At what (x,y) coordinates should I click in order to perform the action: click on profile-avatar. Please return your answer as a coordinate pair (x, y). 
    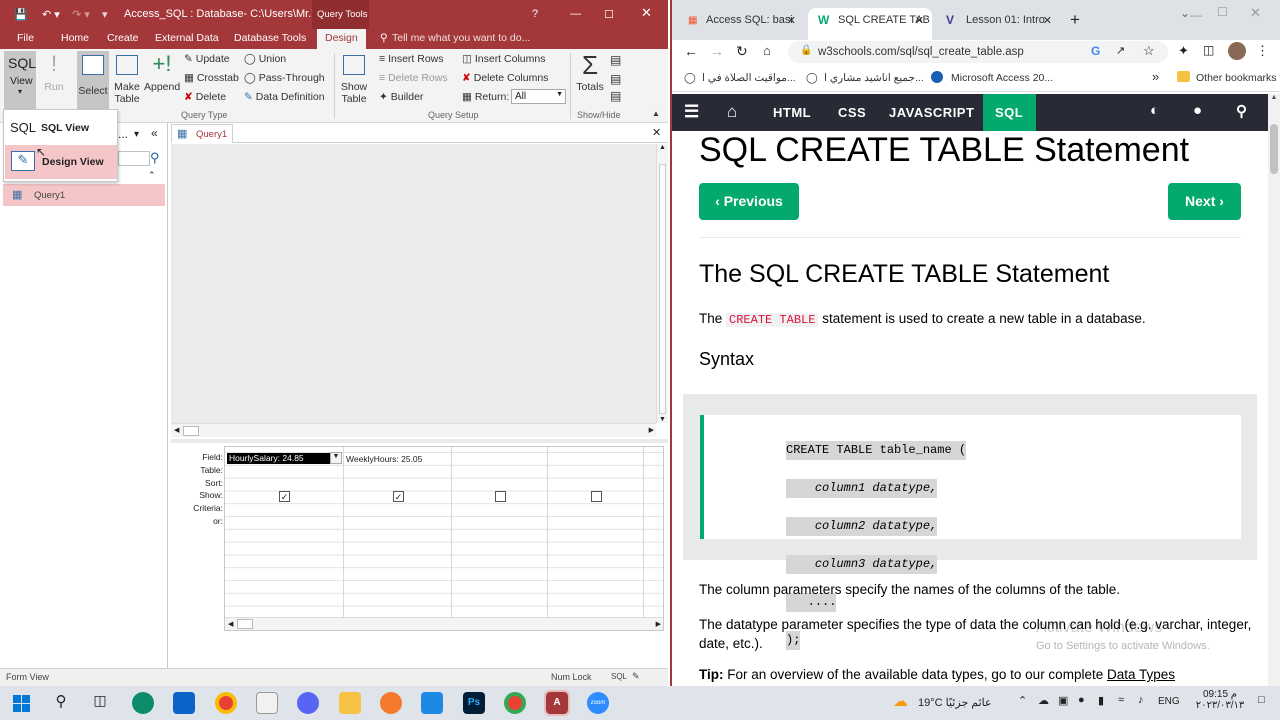
    Looking at the image, I should click on (1237, 51).